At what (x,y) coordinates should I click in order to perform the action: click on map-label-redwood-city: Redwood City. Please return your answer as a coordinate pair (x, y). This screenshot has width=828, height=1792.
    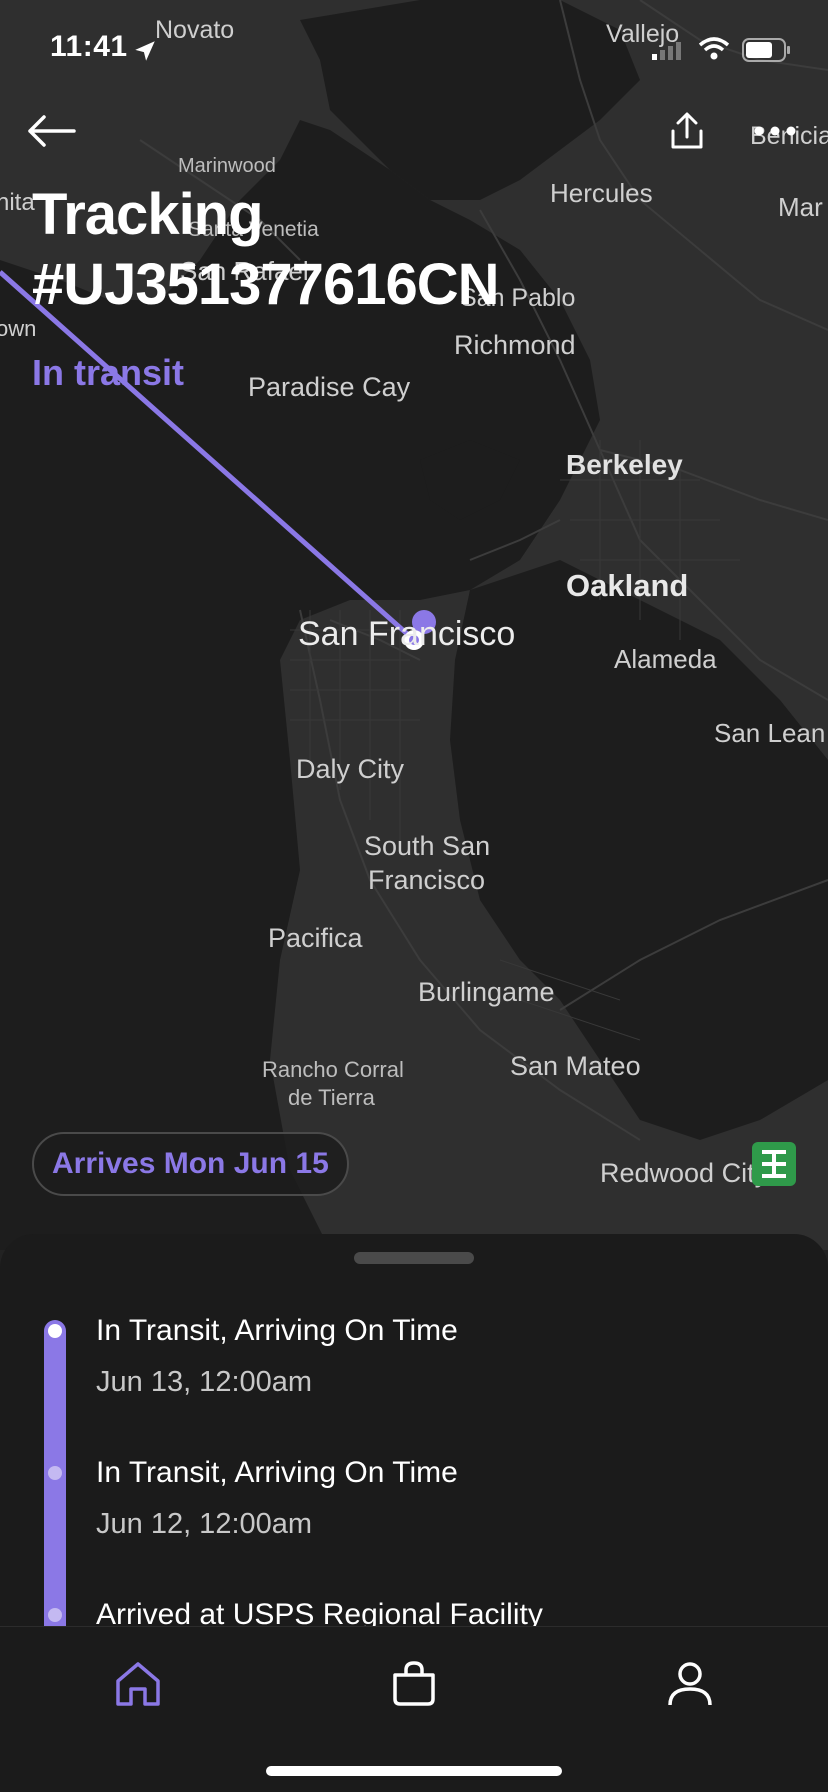
    Looking at the image, I should click on (684, 1173).